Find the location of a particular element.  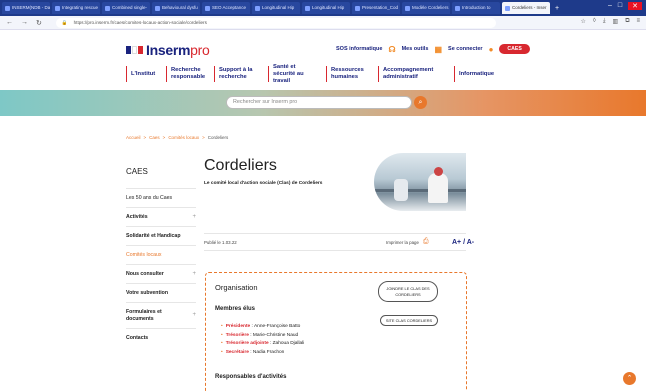

tab-label: Cordeliers - Inser is located at coordinates (529, 7).